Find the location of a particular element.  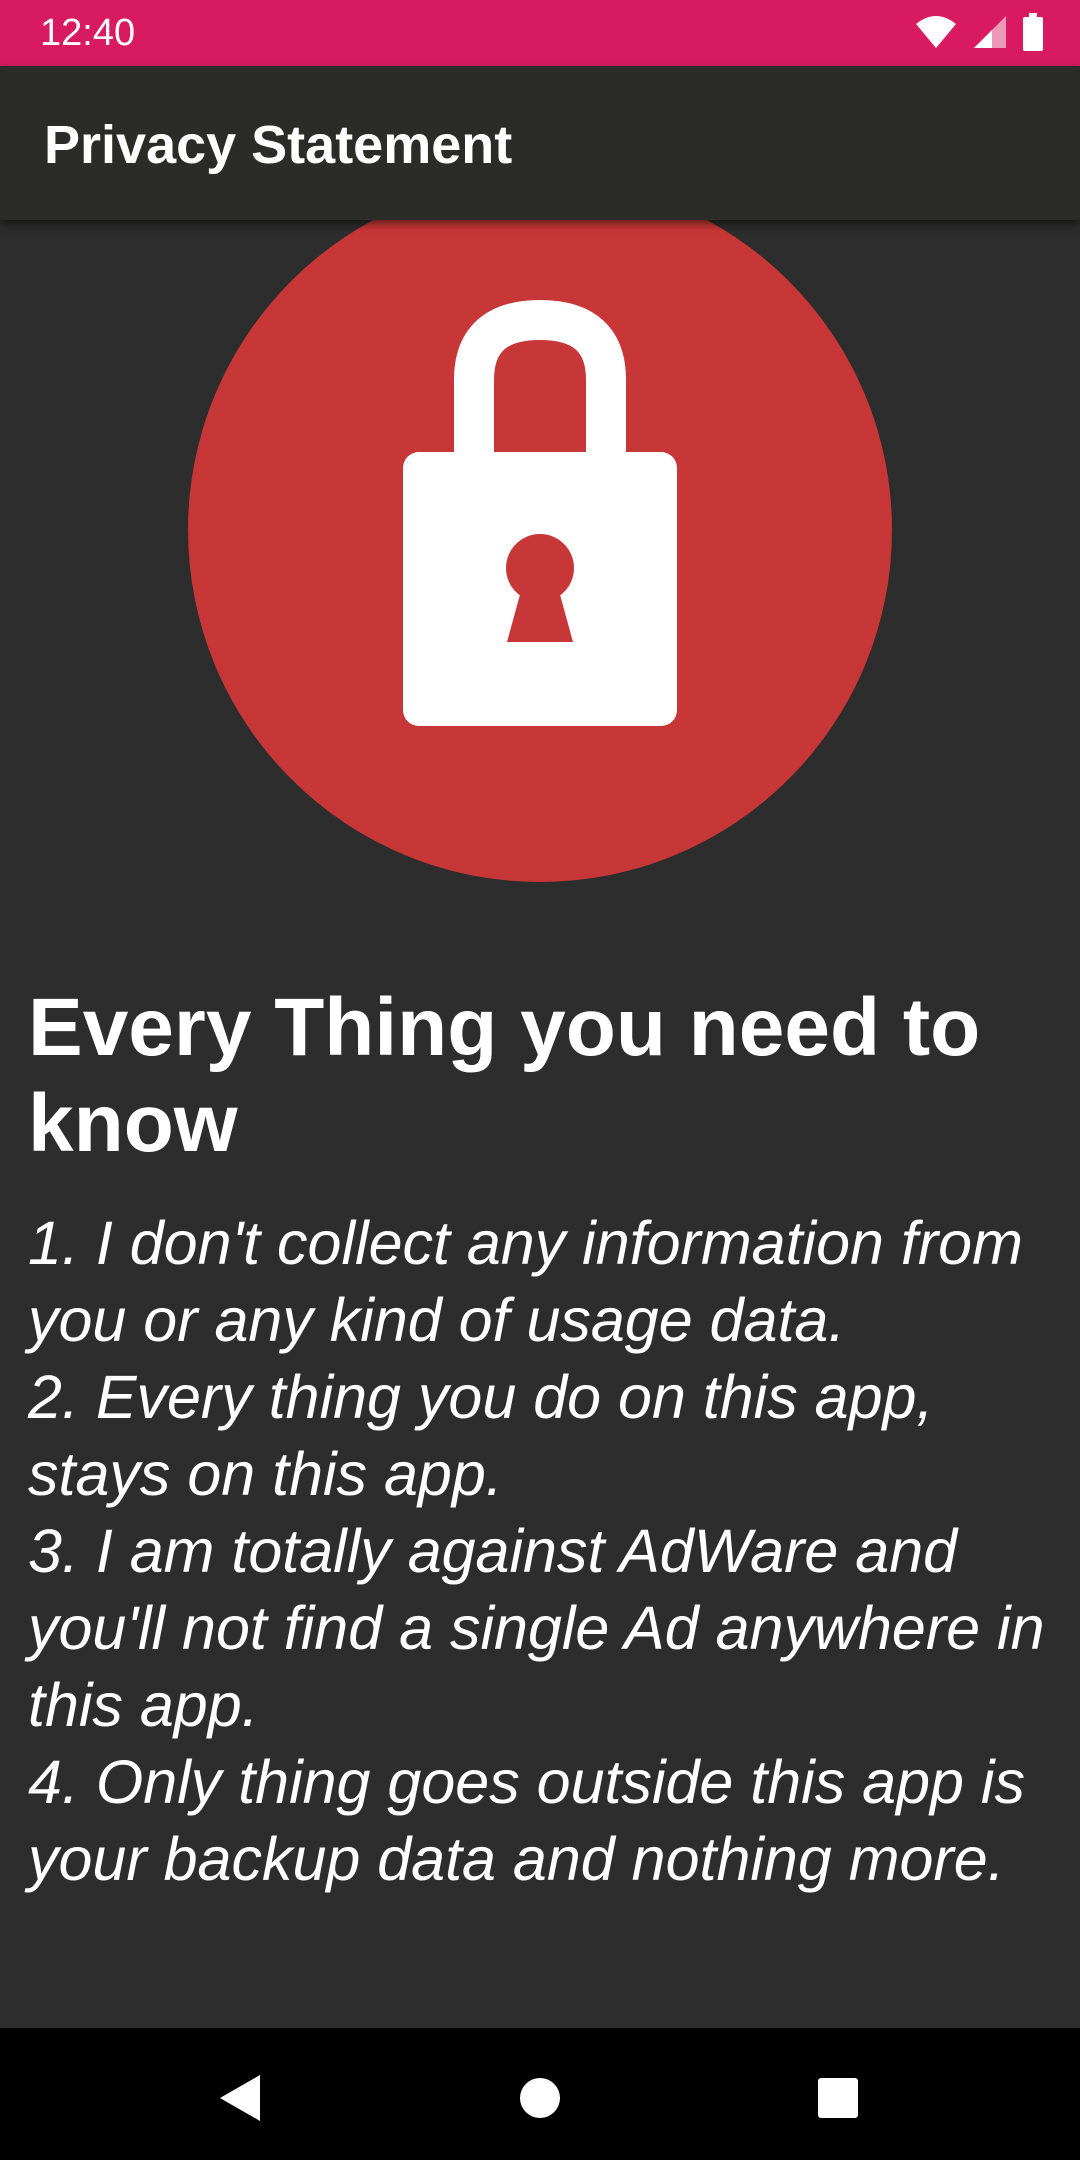

status-time: 12:40 is located at coordinates (88, 33).